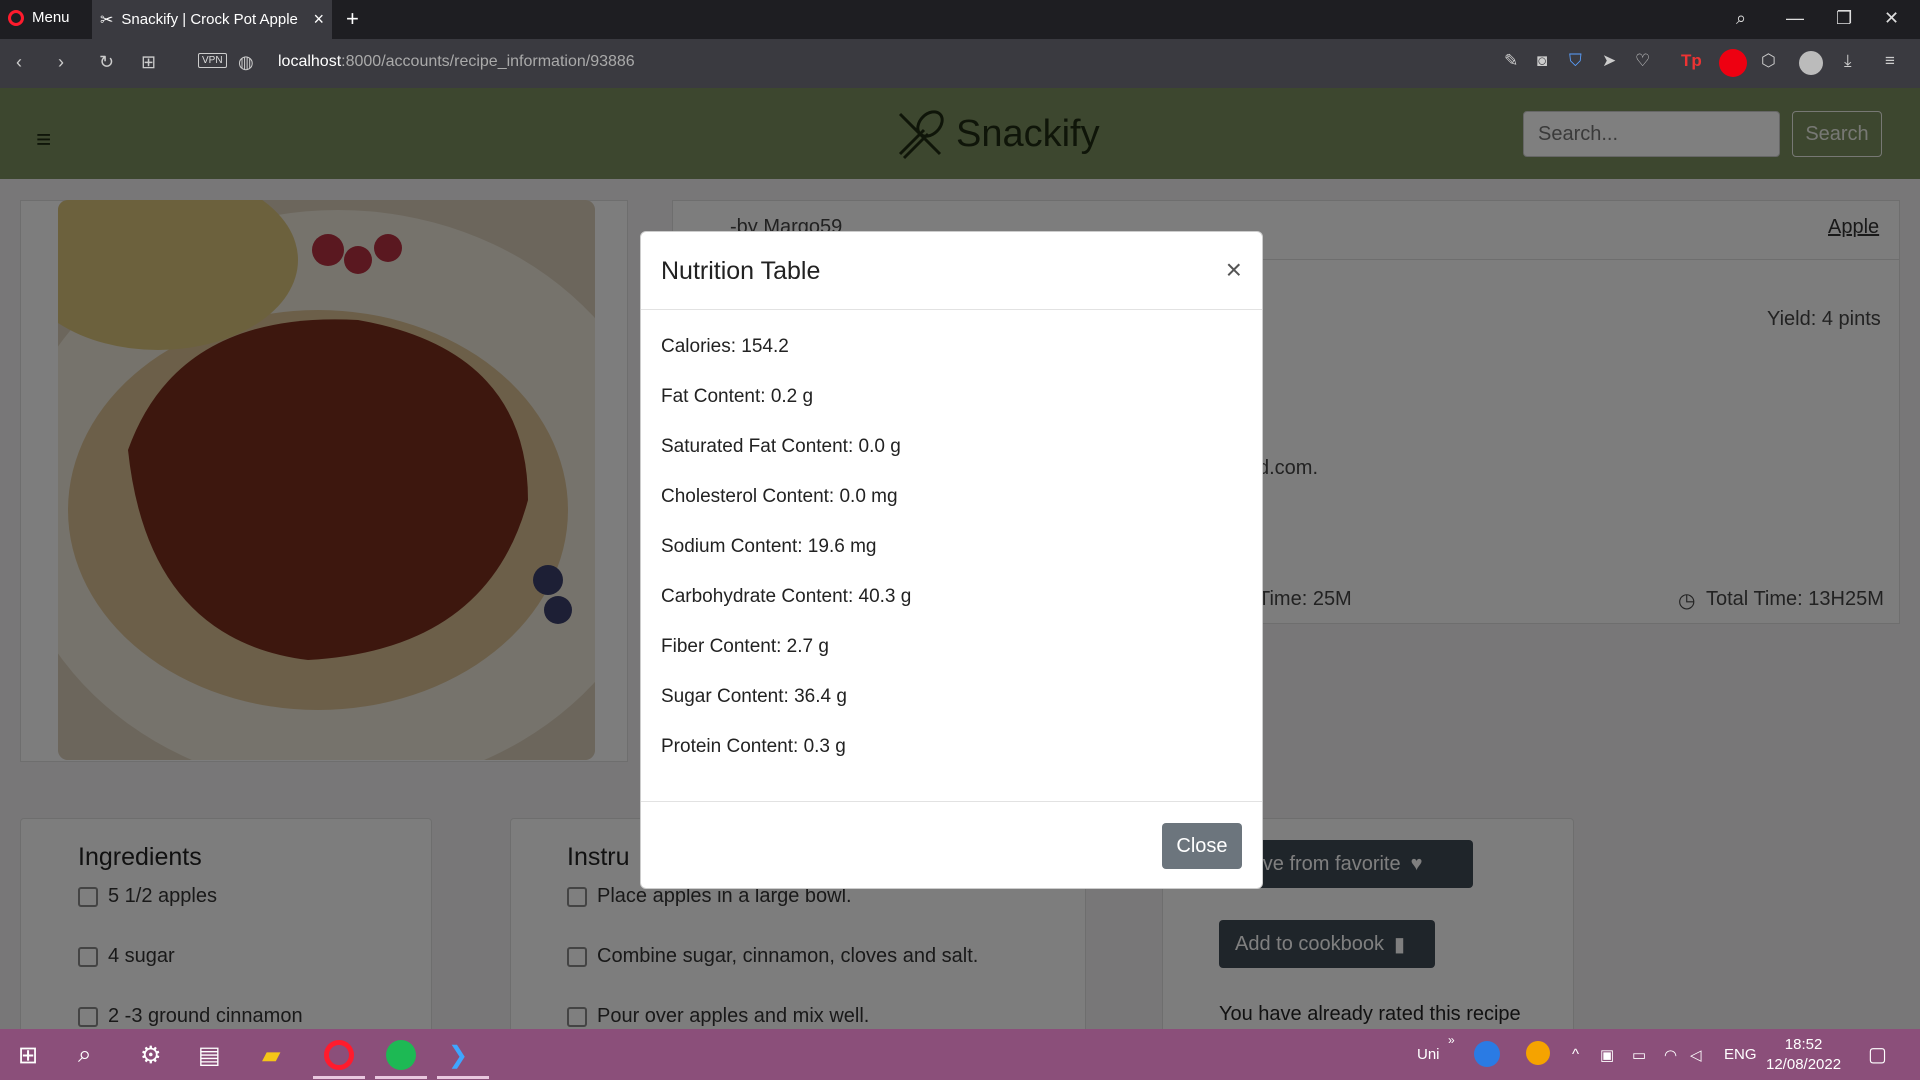 This screenshot has width=1920, height=1080. I want to click on file-explorer-icon: ▰, so click(271, 1055).